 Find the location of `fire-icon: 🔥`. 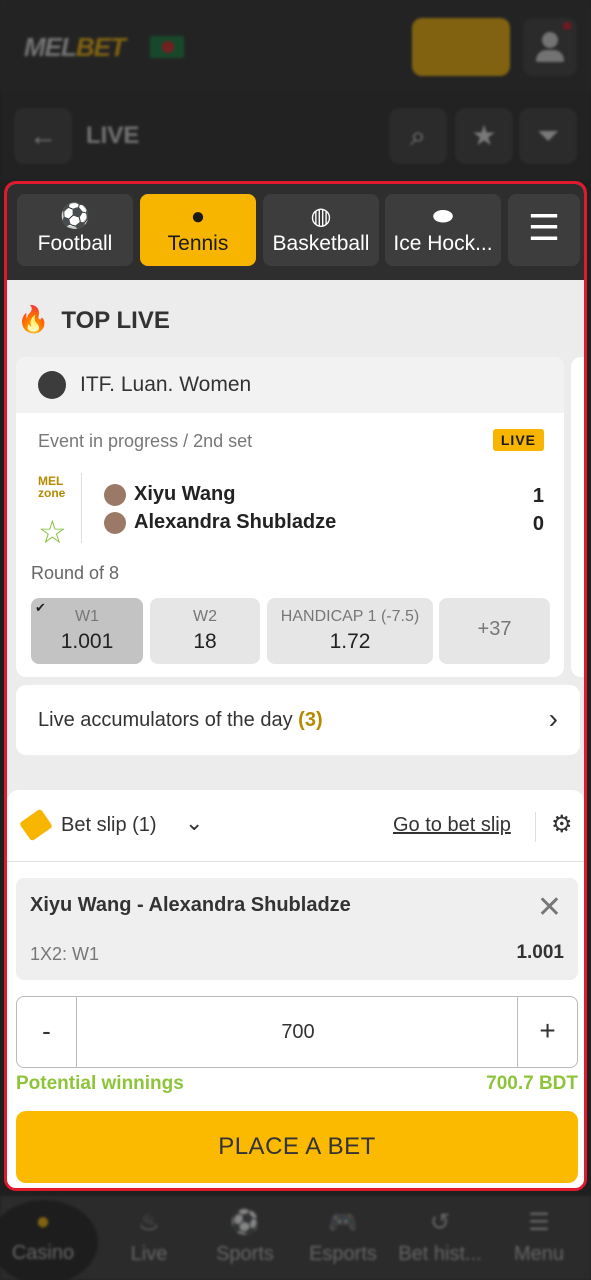

fire-icon: 🔥 is located at coordinates (33, 319).